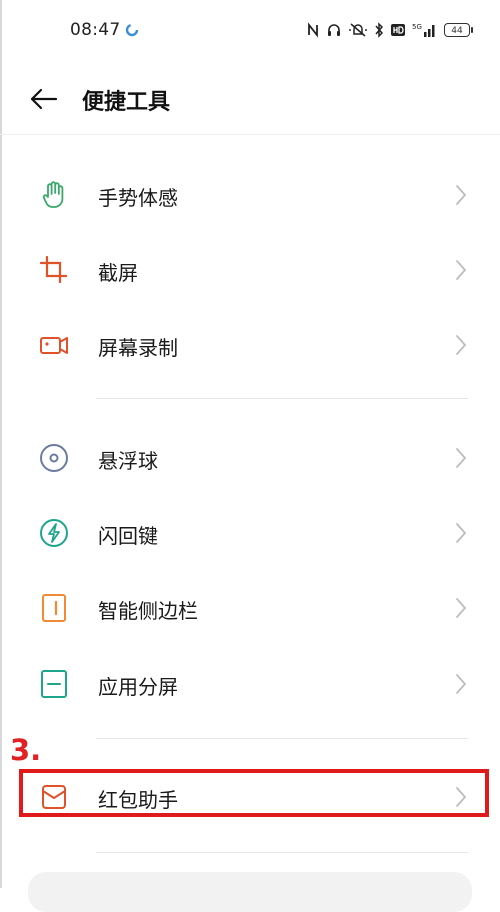 This screenshot has height=912, width=500. I want to click on svg-text: 5G, so click(417, 27).